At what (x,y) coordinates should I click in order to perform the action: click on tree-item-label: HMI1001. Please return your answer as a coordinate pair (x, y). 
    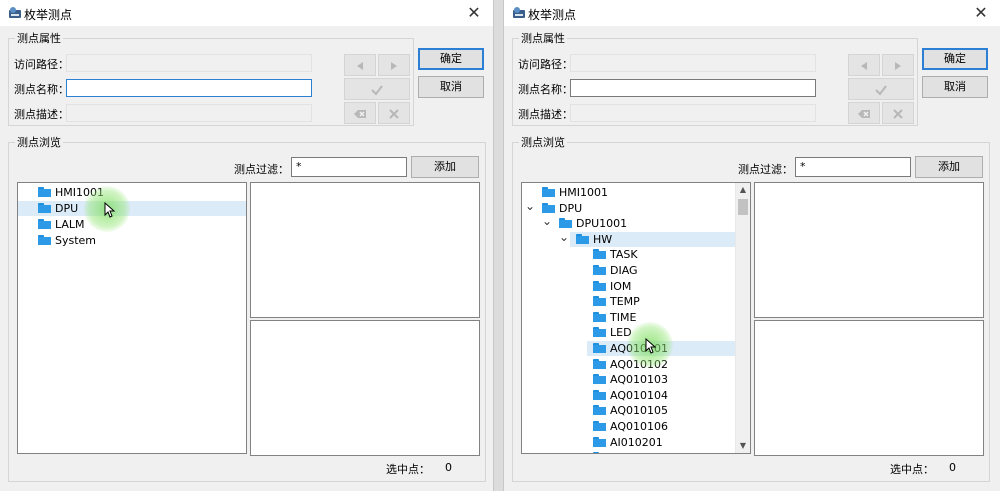
    Looking at the image, I should click on (80, 192).